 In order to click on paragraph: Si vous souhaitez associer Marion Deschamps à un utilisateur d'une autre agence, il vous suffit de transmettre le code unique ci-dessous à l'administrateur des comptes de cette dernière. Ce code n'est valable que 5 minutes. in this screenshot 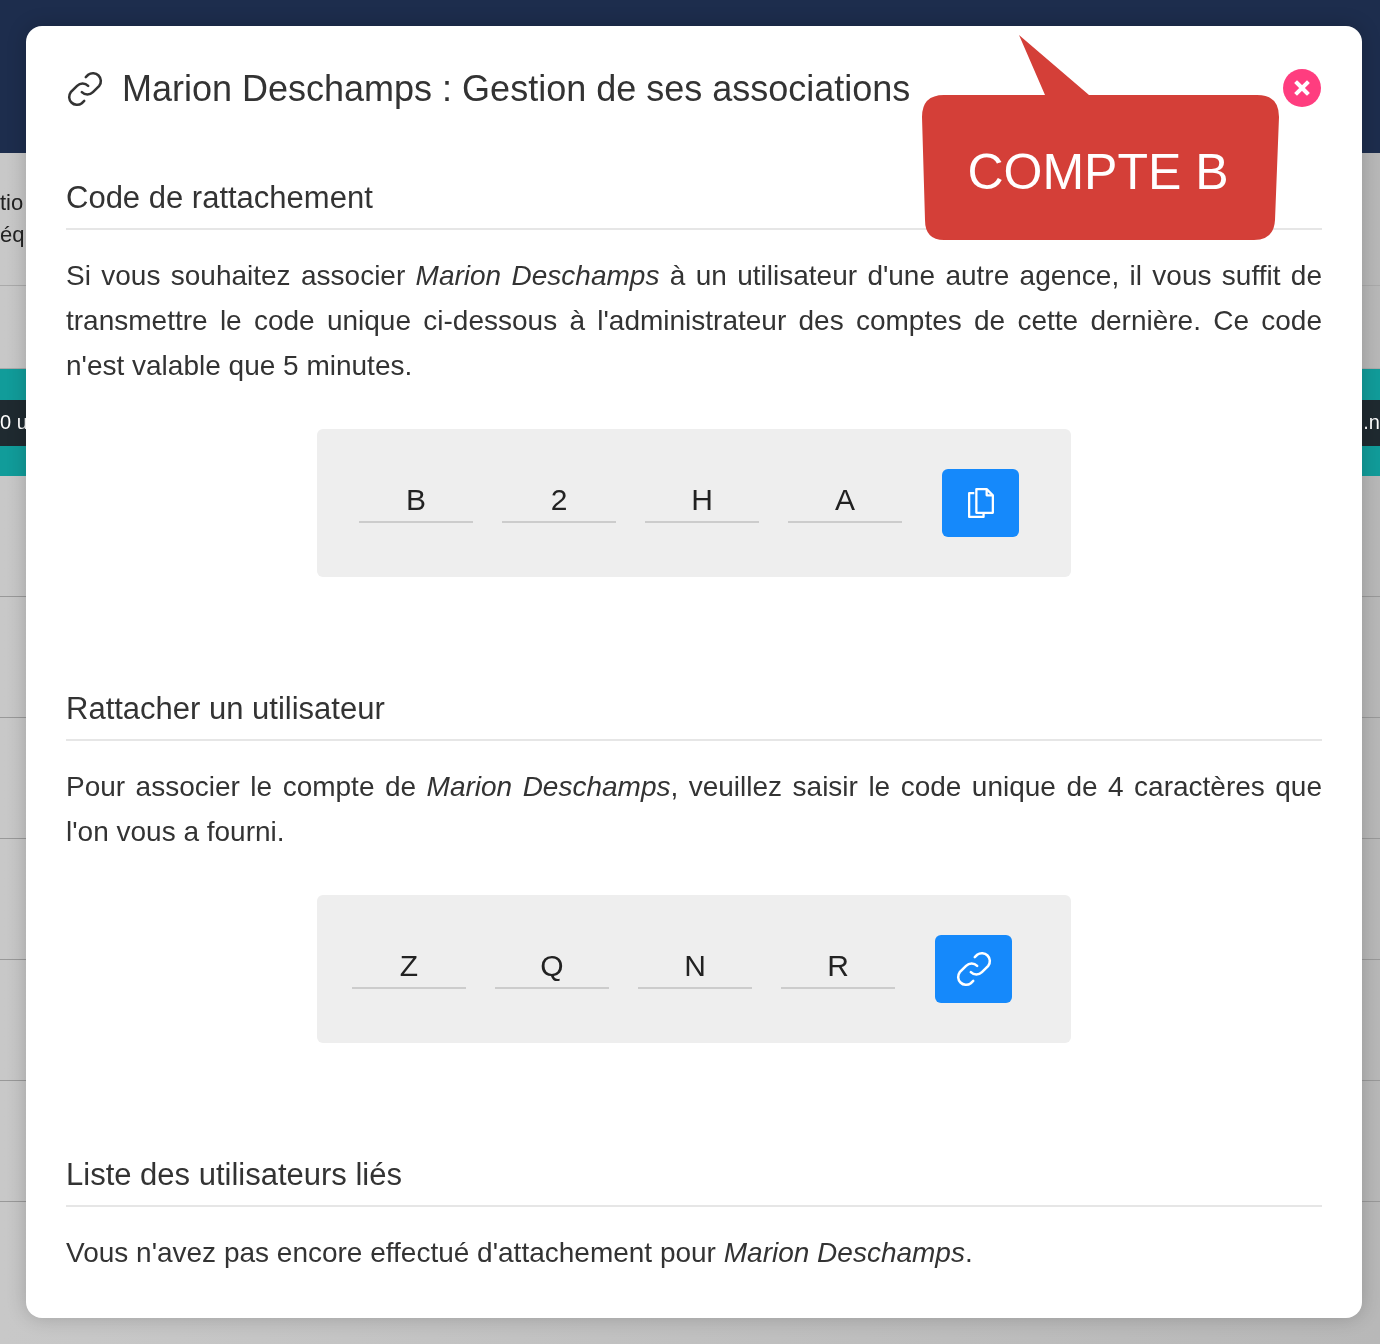, I will do `click(694, 321)`.